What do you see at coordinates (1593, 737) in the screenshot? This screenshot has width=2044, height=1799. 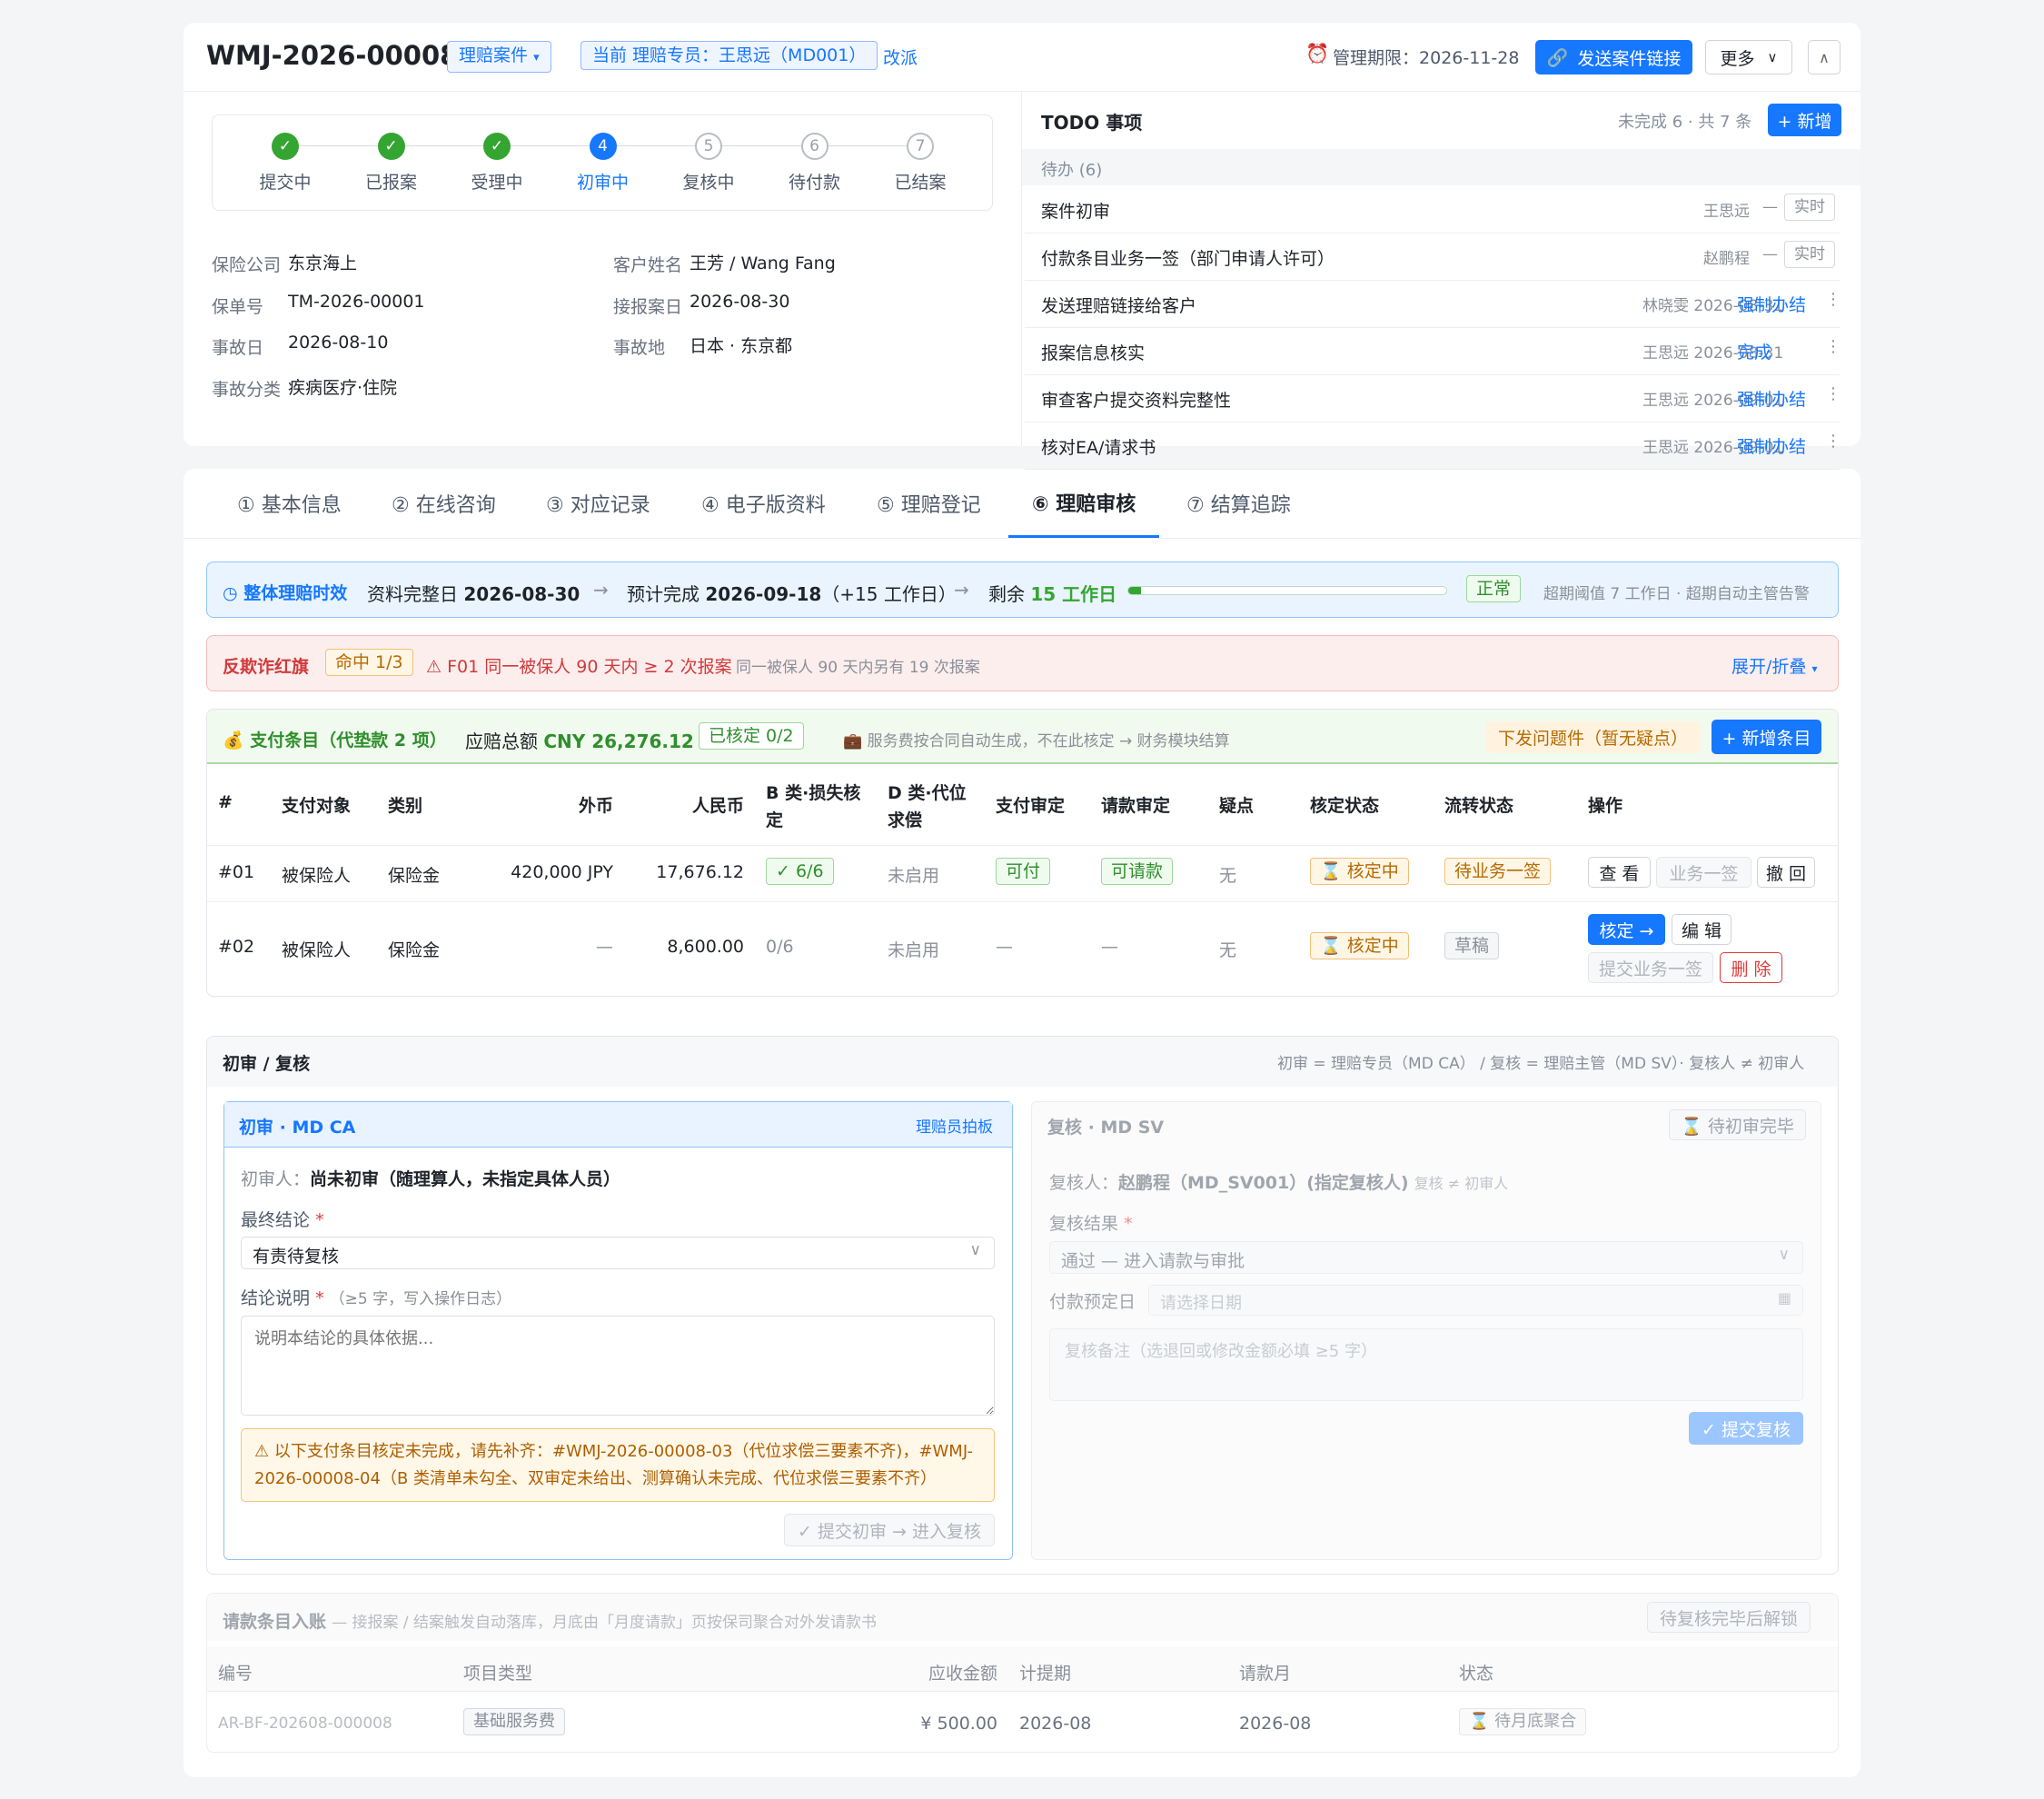 I see `issue-button: 下发问题件（暂无疑点）` at bounding box center [1593, 737].